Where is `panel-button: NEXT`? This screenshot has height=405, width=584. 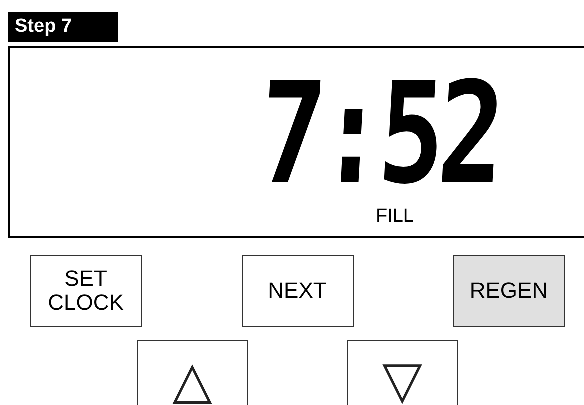
panel-button: NEXT is located at coordinates (298, 291).